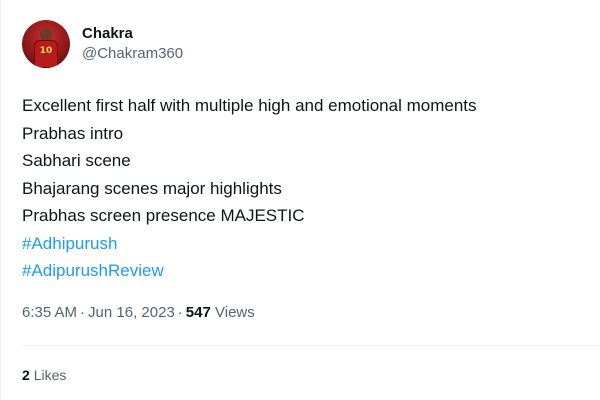 The width and height of the screenshot is (600, 400). Describe the element at coordinates (198, 312) in the screenshot. I see `views-count: 547` at that location.